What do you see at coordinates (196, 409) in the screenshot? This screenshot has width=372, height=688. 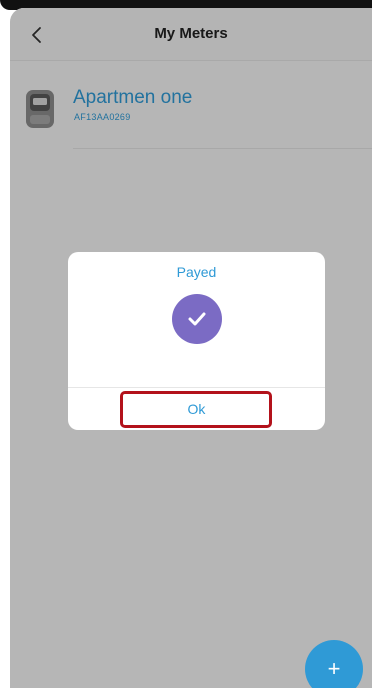 I see `ok-button: Ok` at bounding box center [196, 409].